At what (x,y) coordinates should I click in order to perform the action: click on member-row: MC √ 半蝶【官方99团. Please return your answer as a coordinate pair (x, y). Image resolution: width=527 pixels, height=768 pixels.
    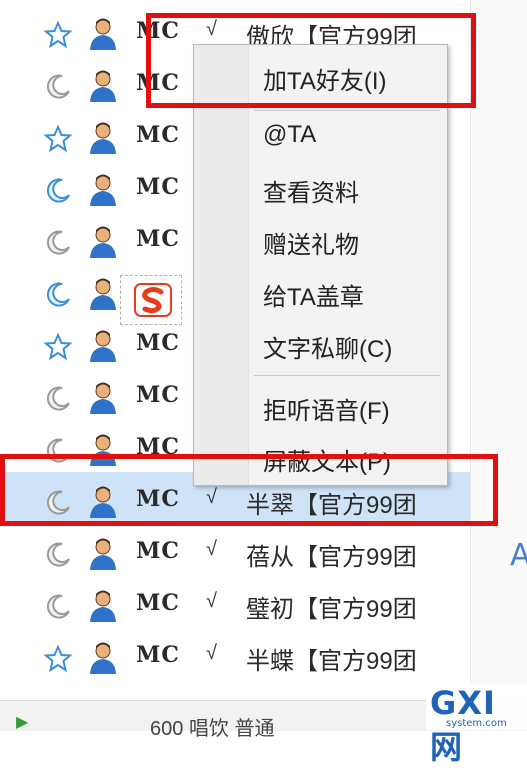
    Looking at the image, I should click on (235, 654).